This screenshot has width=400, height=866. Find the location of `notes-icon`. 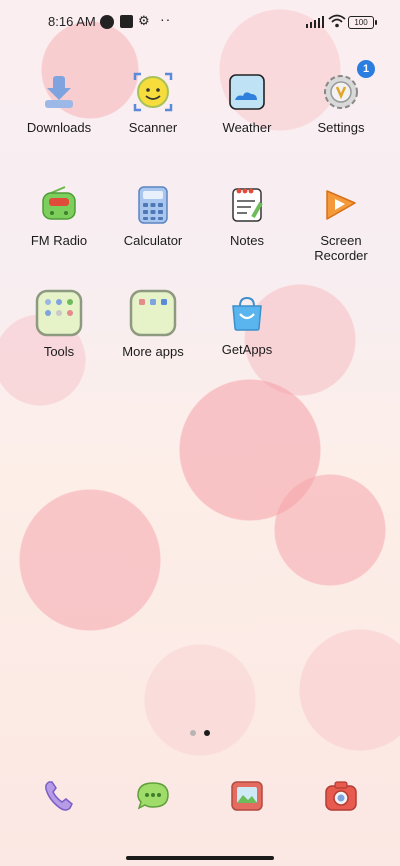

notes-icon is located at coordinates (247, 205).